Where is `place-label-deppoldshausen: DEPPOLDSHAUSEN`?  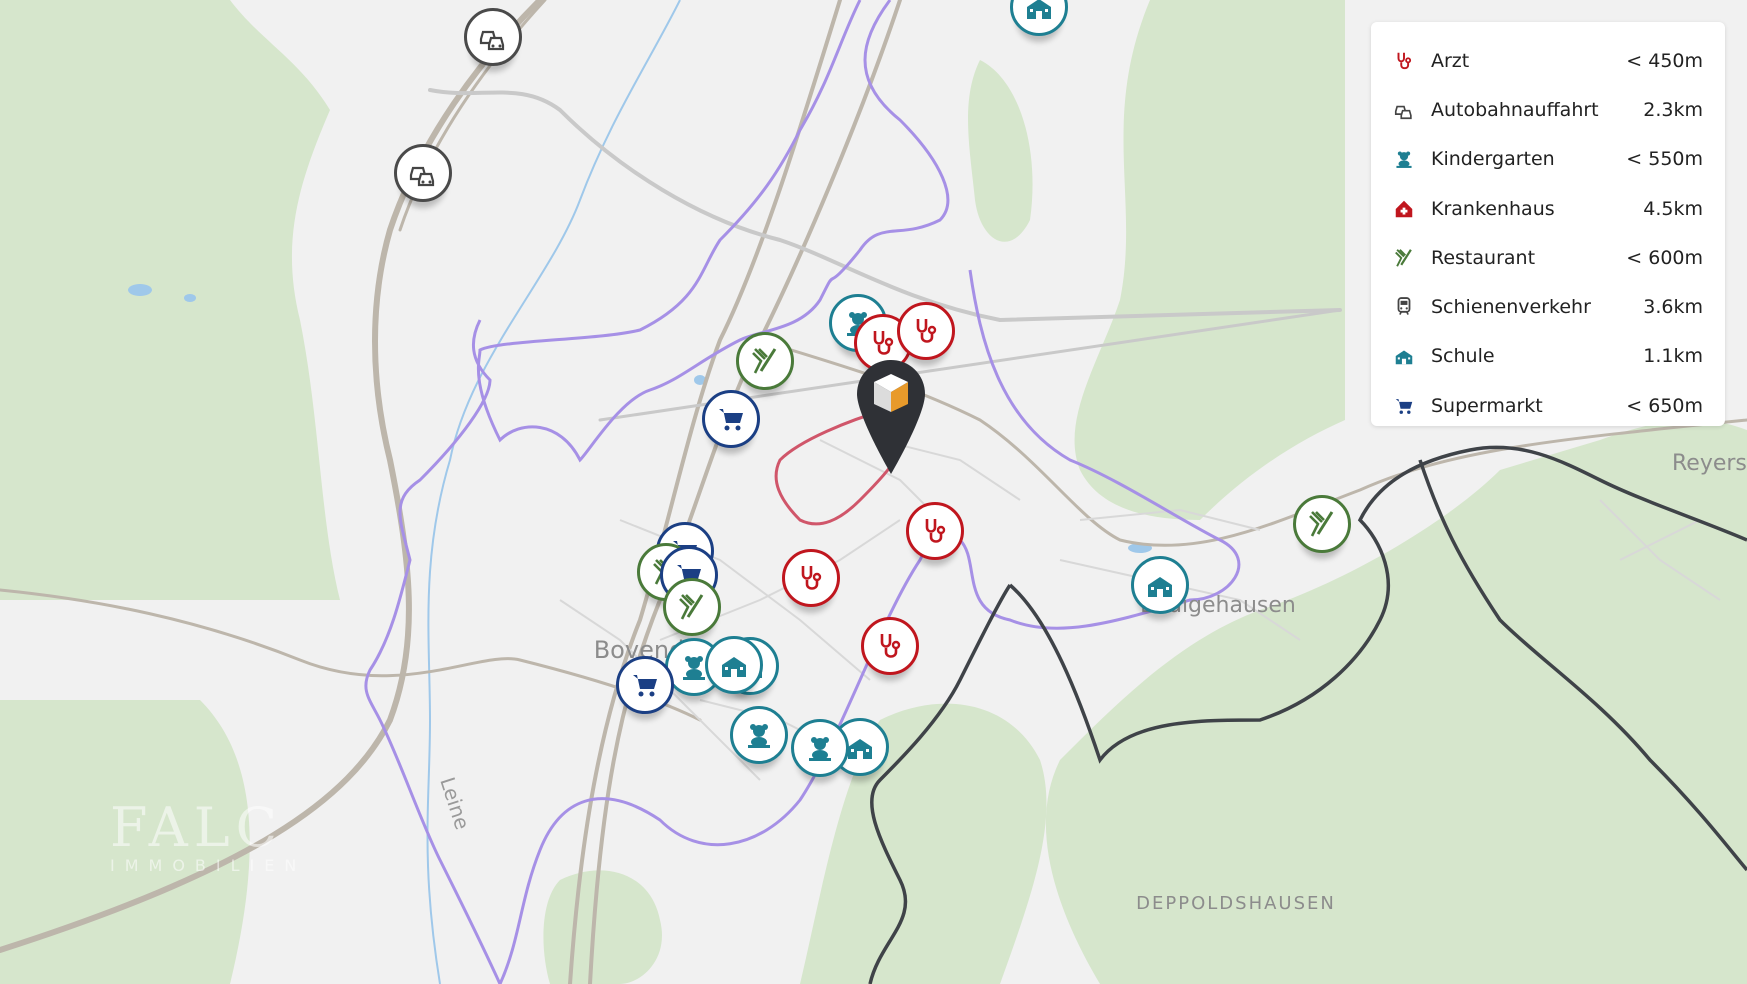
place-label-deppoldshausen: DEPPOLDSHAUSEN is located at coordinates (1236, 903).